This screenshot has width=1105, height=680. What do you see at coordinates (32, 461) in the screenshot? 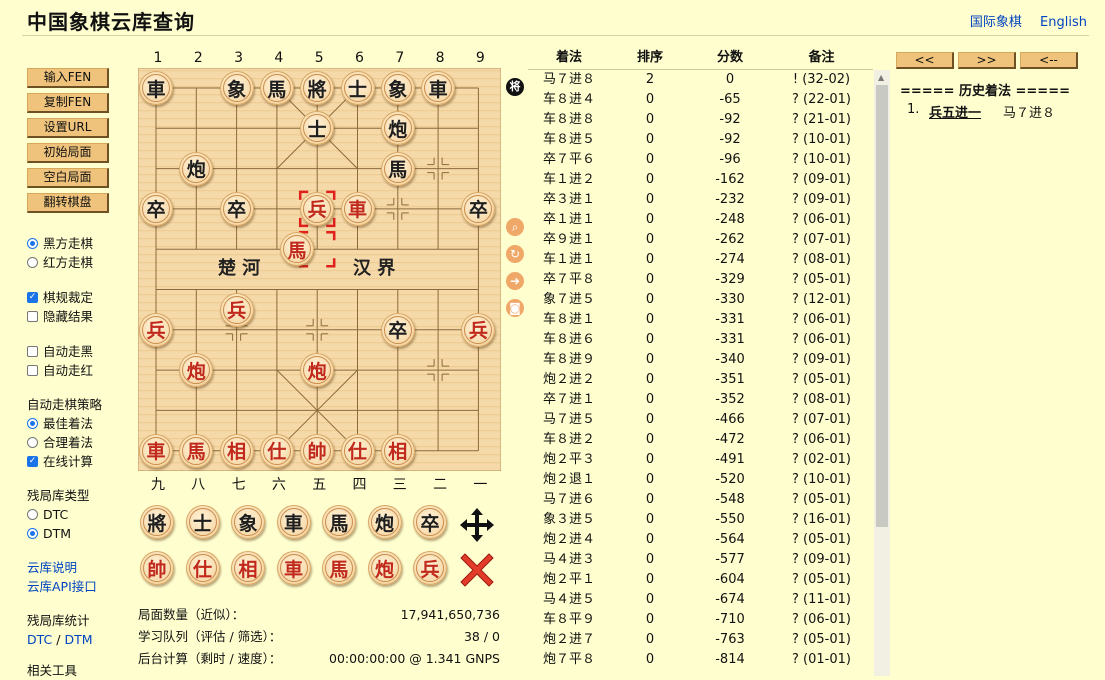
I see `online-compute-checkbox: ✓` at bounding box center [32, 461].